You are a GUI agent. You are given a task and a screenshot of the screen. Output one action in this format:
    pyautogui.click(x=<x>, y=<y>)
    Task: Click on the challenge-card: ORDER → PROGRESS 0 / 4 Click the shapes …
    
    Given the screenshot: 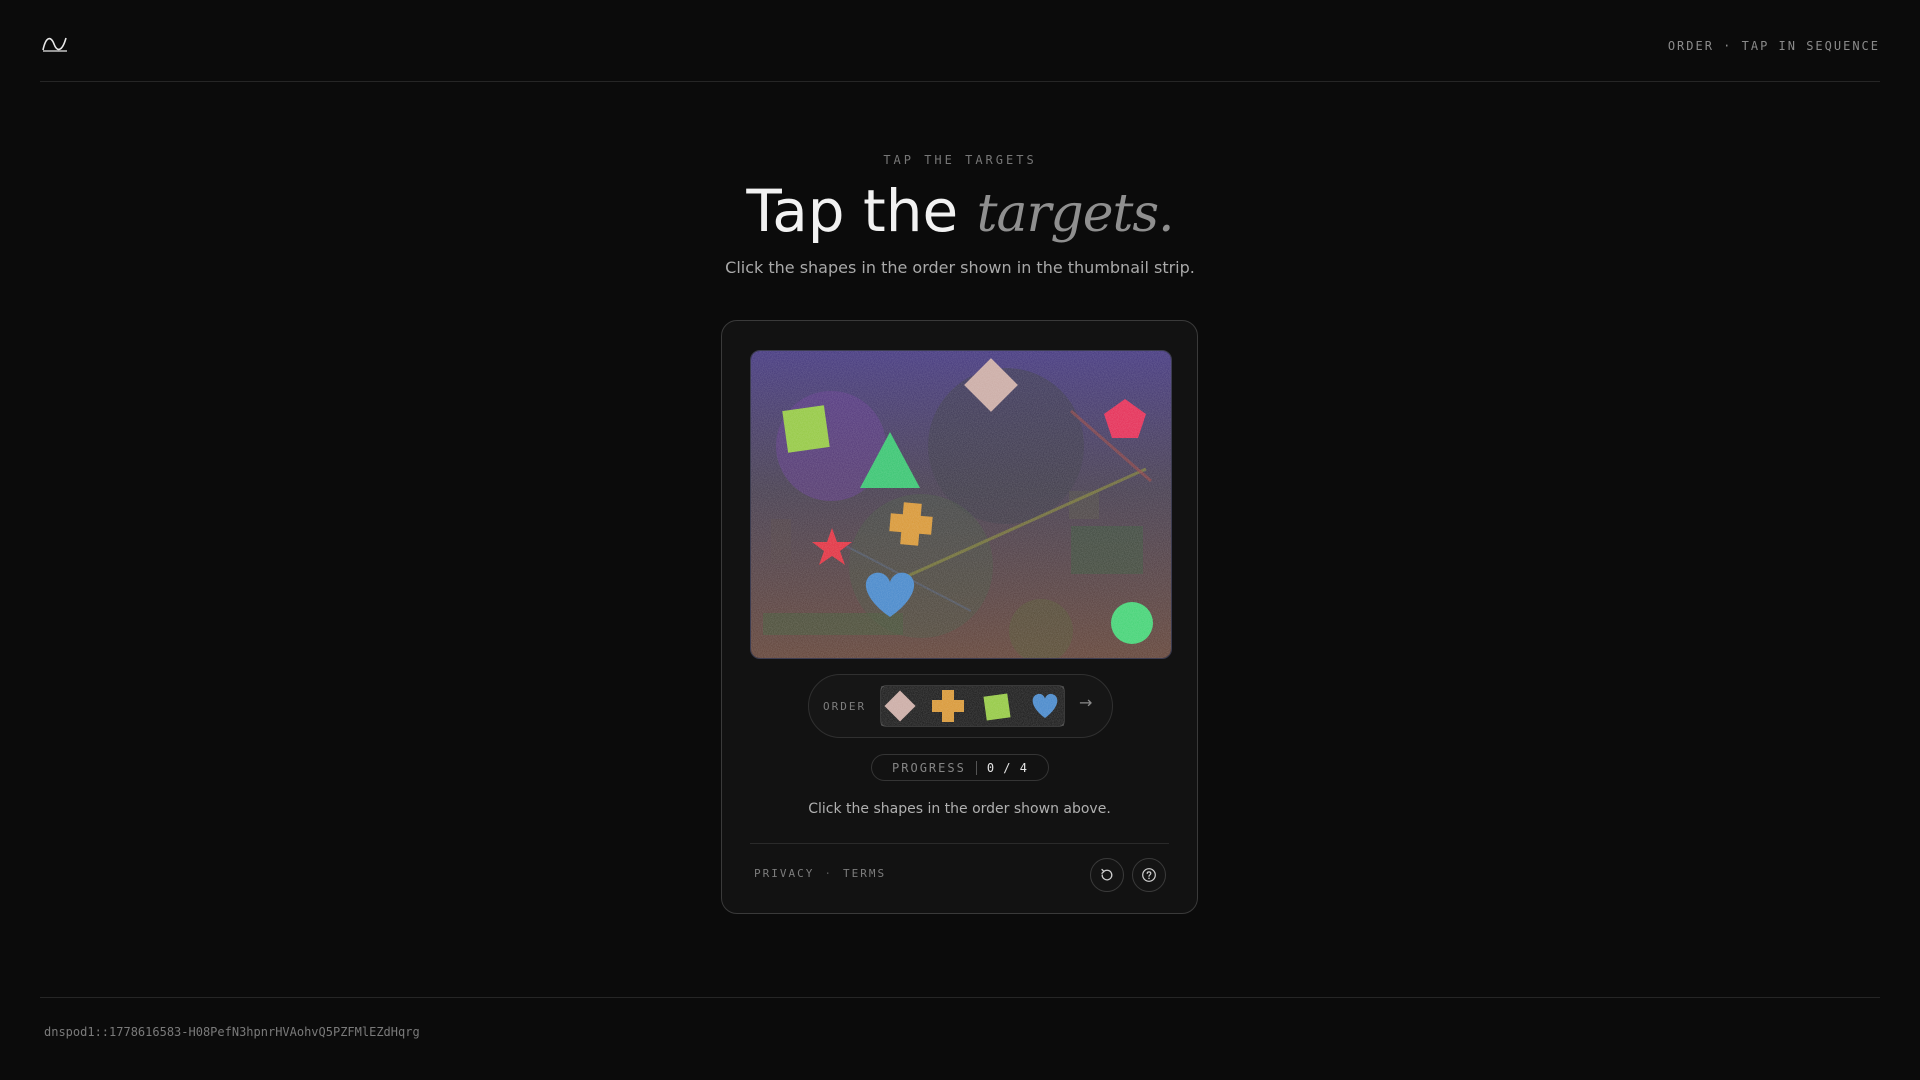 What is the action you would take?
    pyautogui.click(x=959, y=617)
    